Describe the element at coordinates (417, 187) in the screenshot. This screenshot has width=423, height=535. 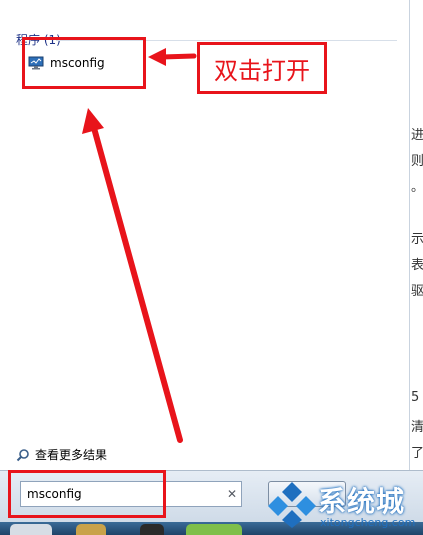
I see `fragment-char: 。` at that location.